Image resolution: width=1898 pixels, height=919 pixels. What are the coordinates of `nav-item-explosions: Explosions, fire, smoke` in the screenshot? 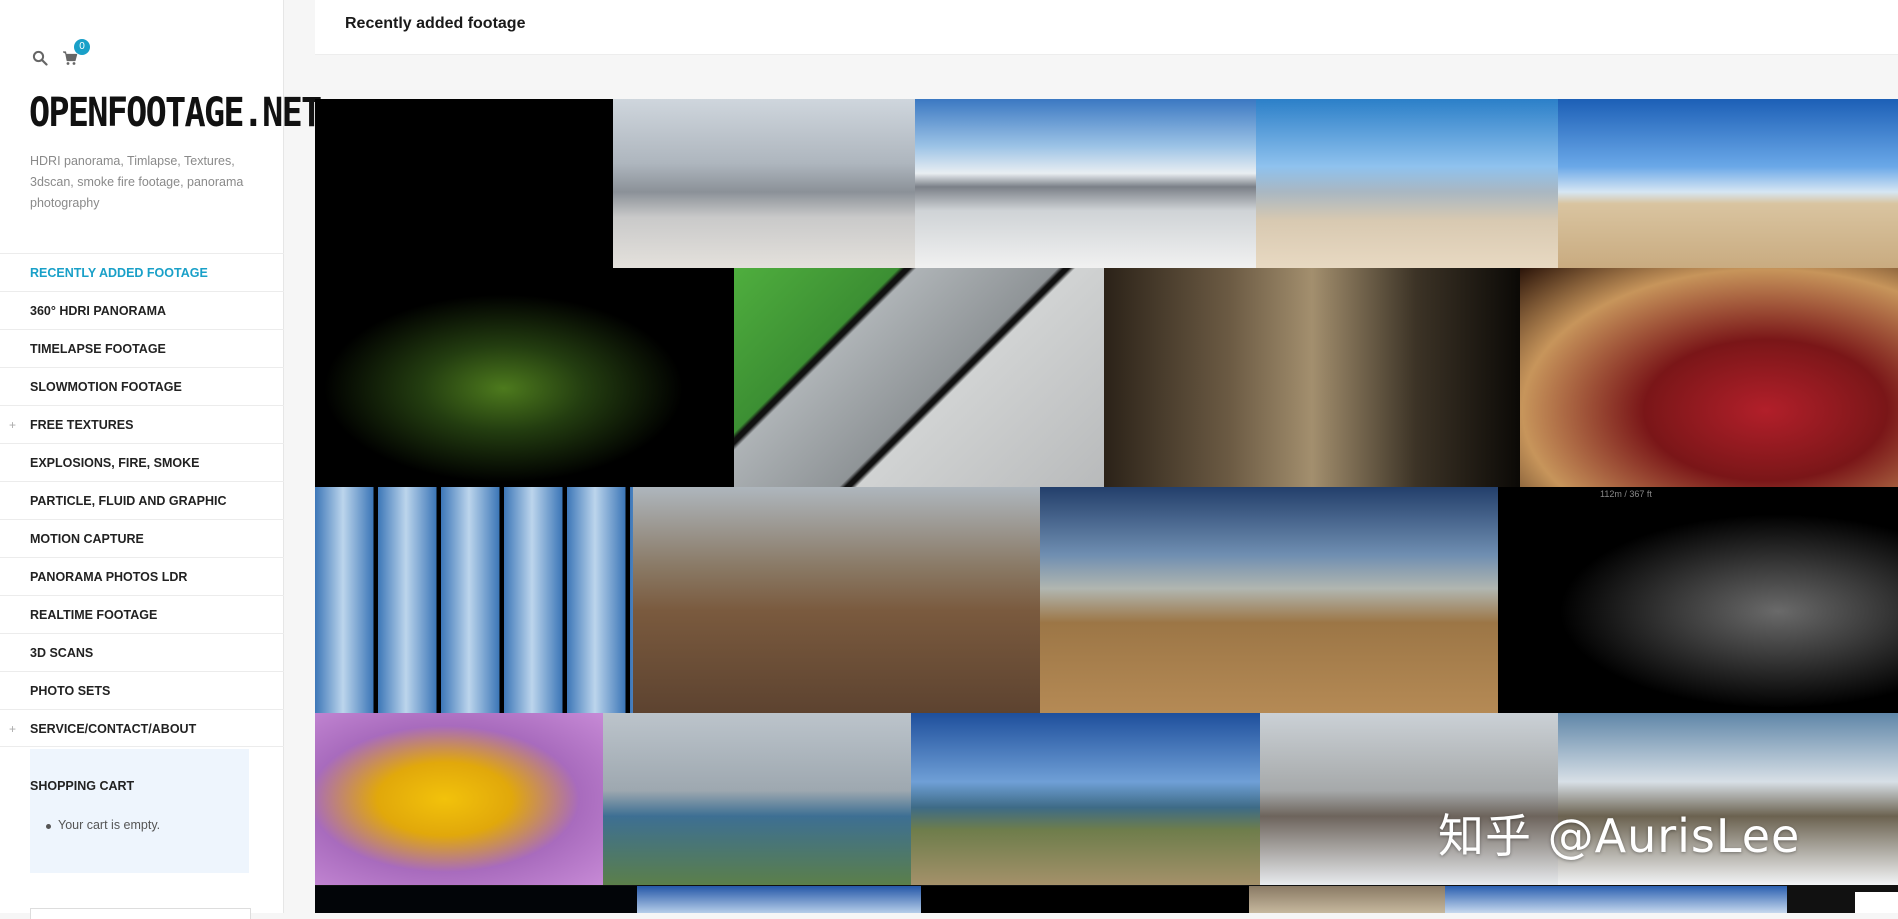 It's located at (142, 462).